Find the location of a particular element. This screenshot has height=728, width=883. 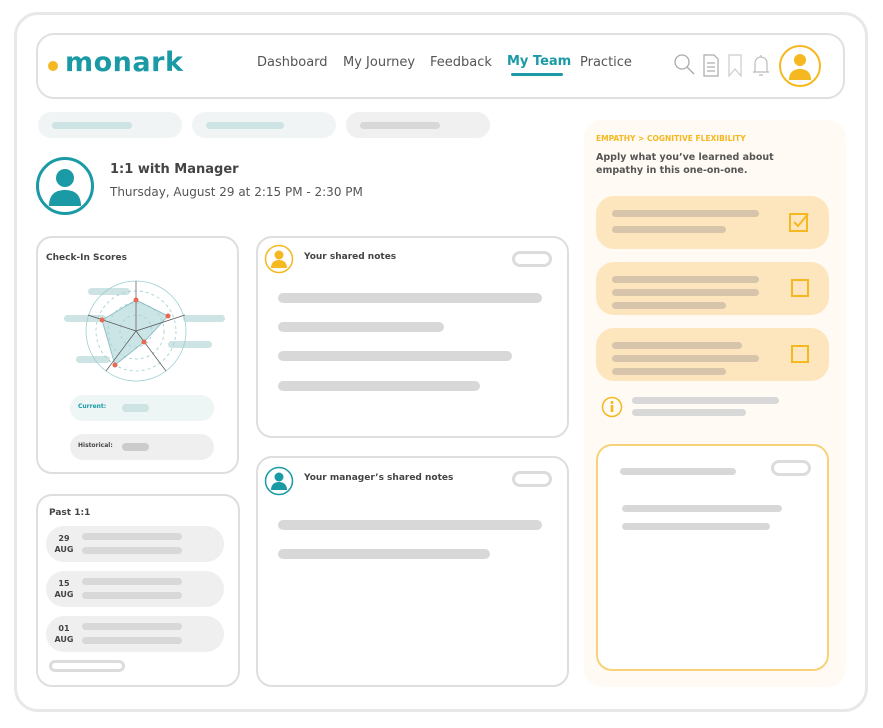

checkin-card: Check-In Scores Current: Historical: is located at coordinates (137, 355).